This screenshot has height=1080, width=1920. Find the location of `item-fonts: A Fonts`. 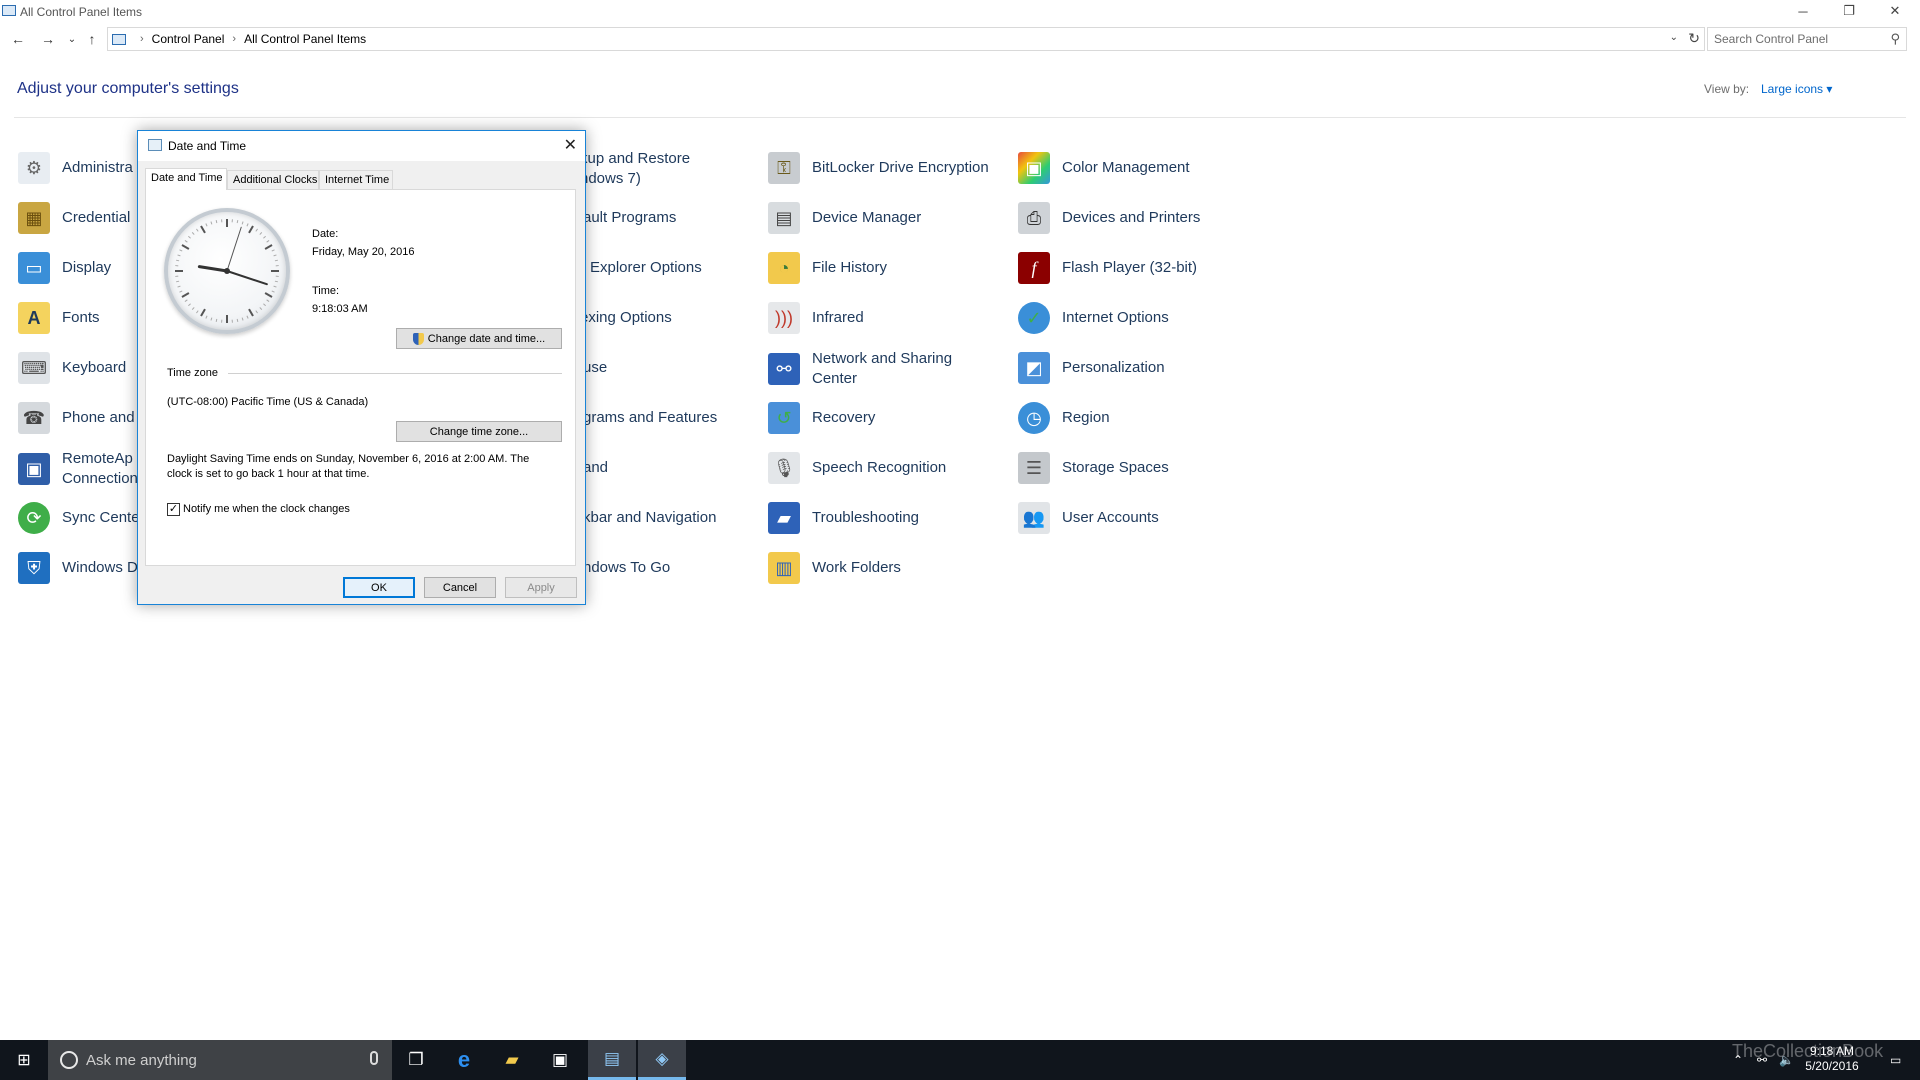

item-fonts: A Fonts is located at coordinates (59, 318).